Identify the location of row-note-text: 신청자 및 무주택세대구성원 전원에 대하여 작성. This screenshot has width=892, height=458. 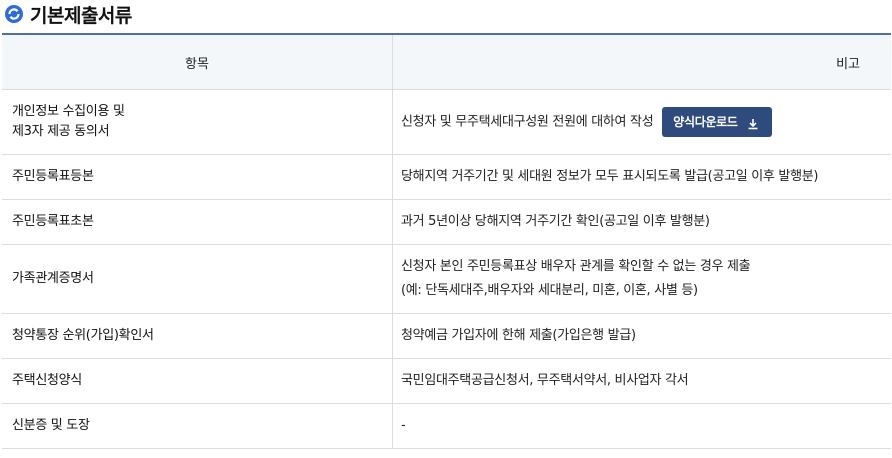
(527, 122).